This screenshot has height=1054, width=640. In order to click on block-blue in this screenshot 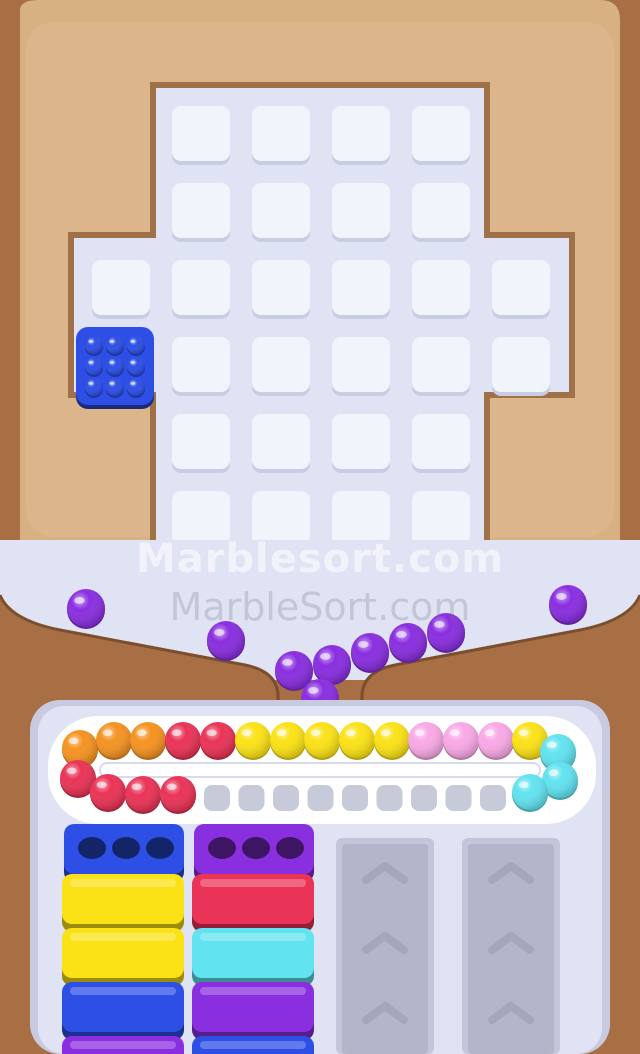, I will do `click(115, 368)`.